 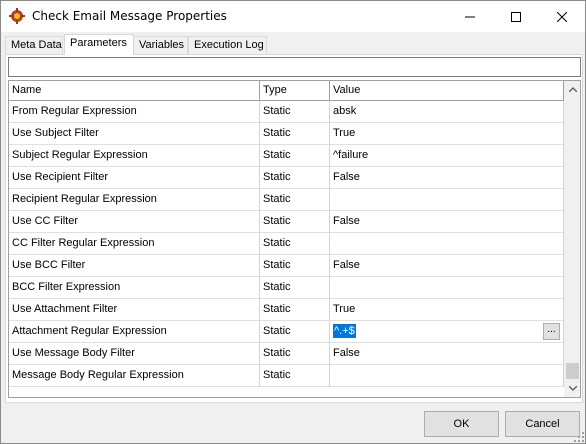 I want to click on grid-header: Name Type Value, so click(x=286, y=91).